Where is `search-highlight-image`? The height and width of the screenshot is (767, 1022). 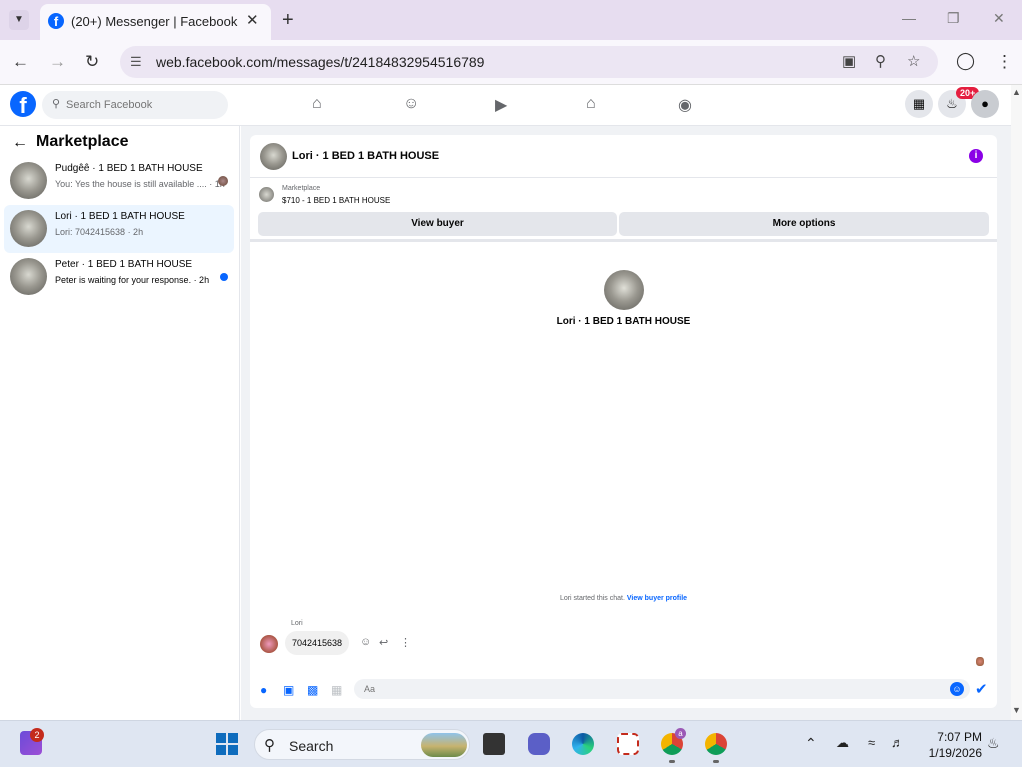 search-highlight-image is located at coordinates (444, 745).